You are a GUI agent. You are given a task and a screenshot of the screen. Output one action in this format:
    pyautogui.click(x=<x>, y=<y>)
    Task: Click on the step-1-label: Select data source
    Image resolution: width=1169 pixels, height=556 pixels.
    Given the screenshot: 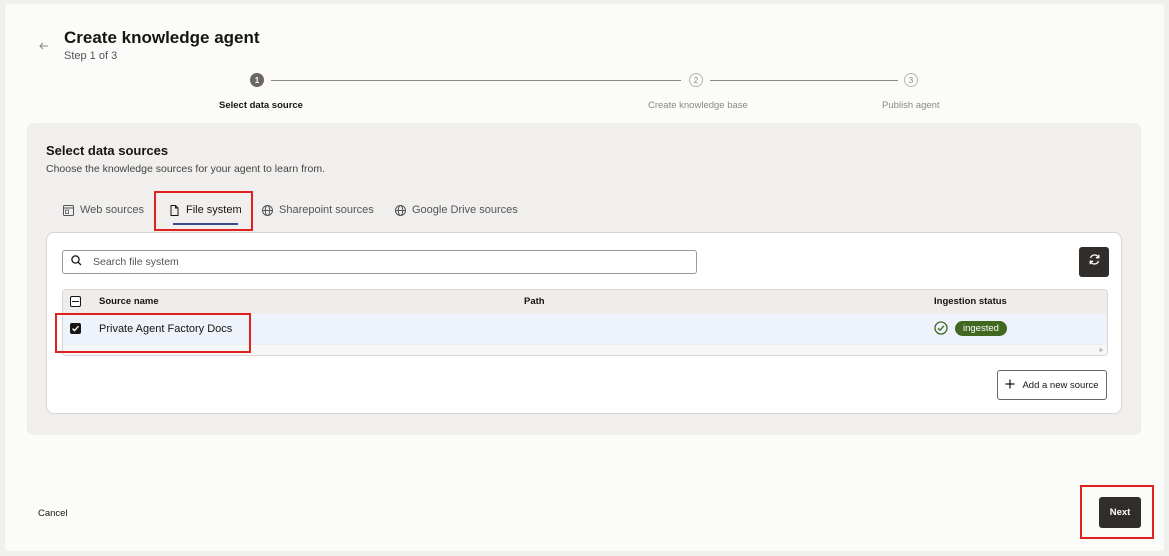 What is the action you would take?
    pyautogui.click(x=261, y=105)
    